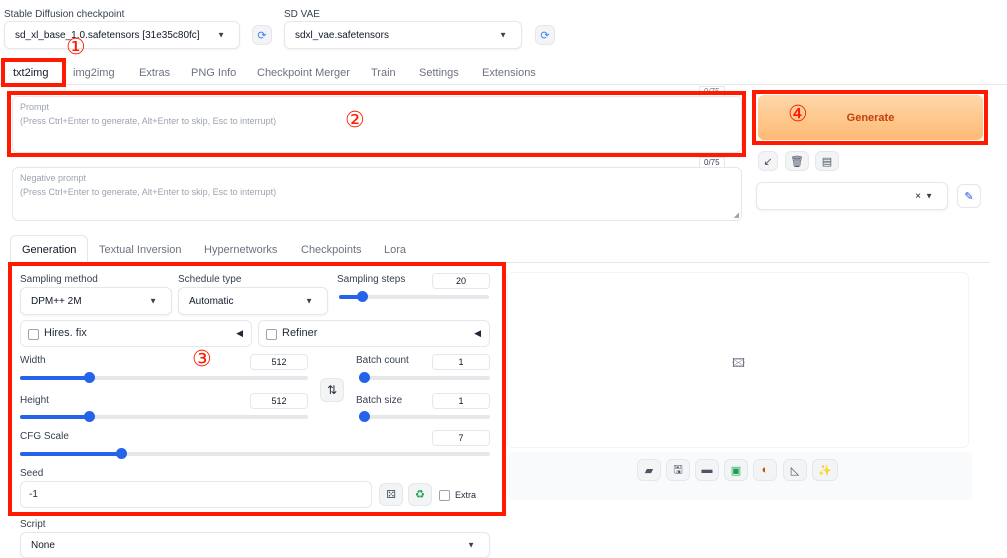  Describe the element at coordinates (461, 401) in the screenshot. I see `batch-size-input: 1` at that location.